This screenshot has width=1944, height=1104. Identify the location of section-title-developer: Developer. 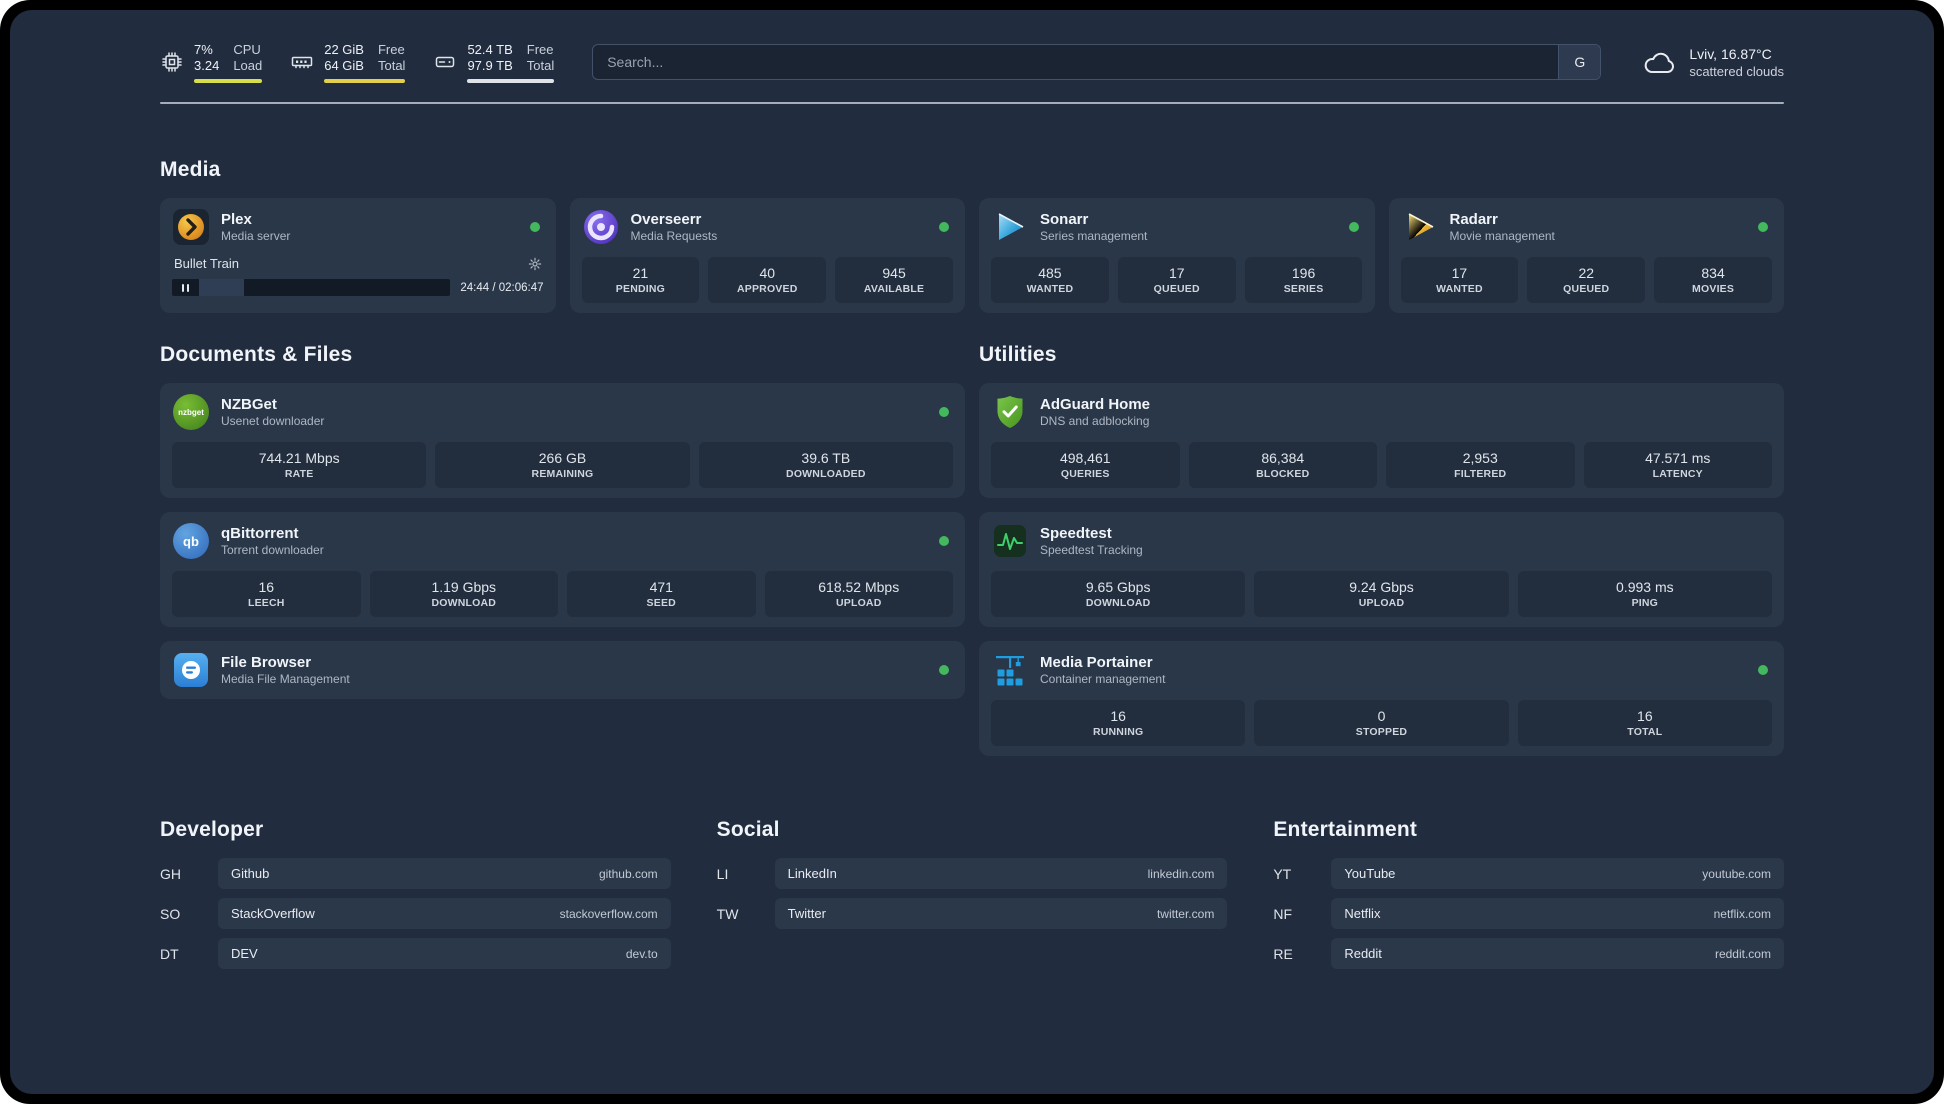
(212, 829).